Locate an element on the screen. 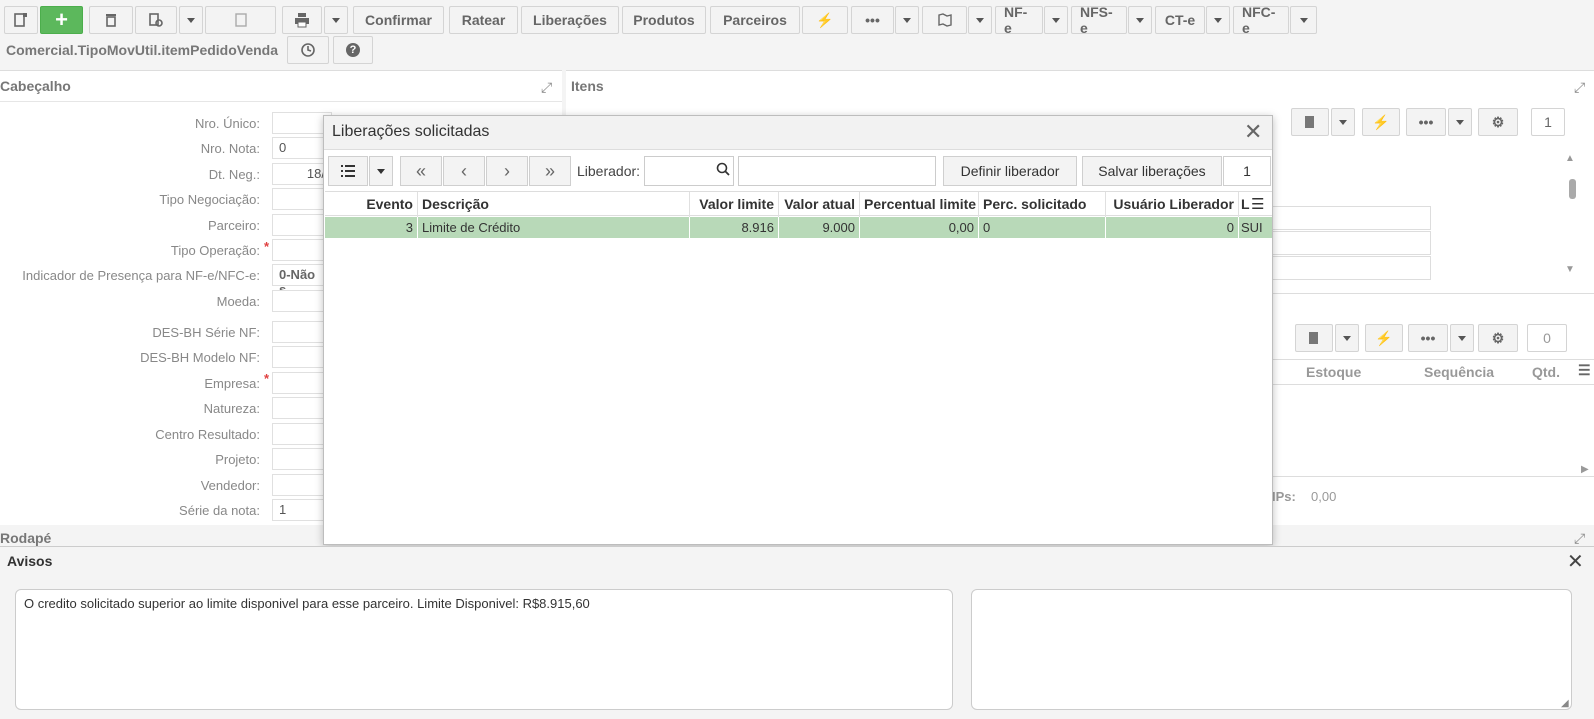 The height and width of the screenshot is (719, 1594). itens-actions-button: ⚡ is located at coordinates (1381, 122).